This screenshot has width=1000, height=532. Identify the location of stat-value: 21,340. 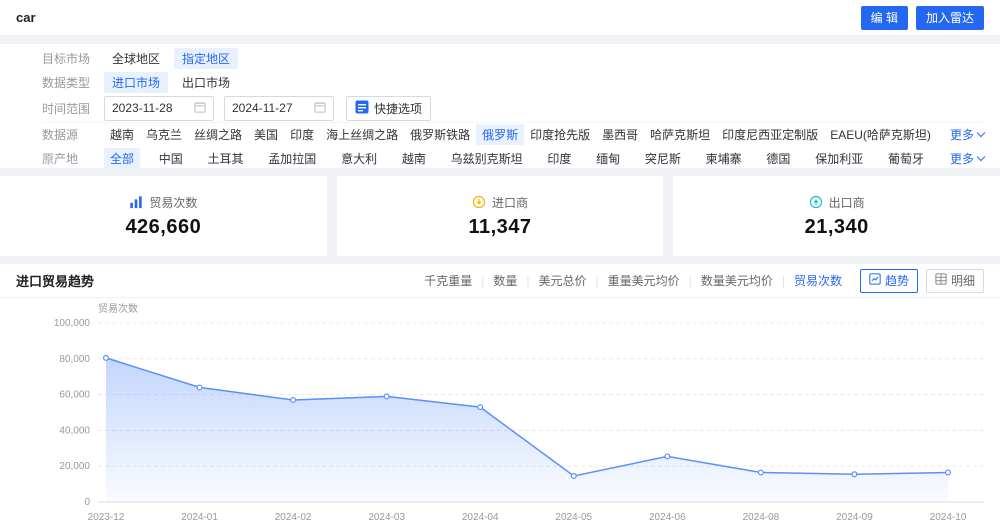
(836, 226).